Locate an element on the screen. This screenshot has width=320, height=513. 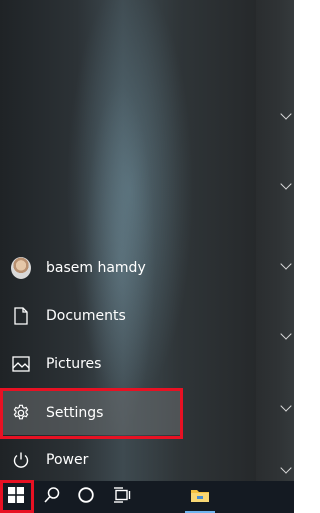
circle-icon is located at coordinates (86, 497).